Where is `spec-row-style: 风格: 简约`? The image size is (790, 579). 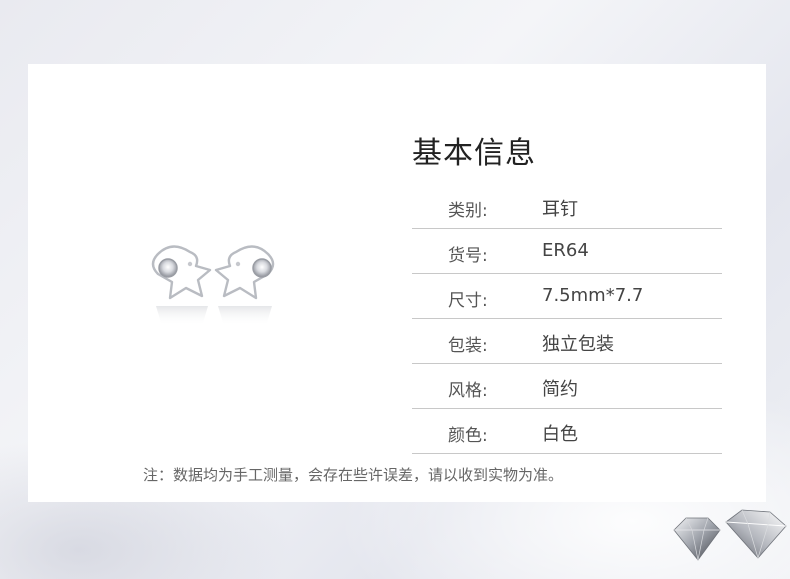
spec-row-style: 风格: 简约 is located at coordinates (567, 386).